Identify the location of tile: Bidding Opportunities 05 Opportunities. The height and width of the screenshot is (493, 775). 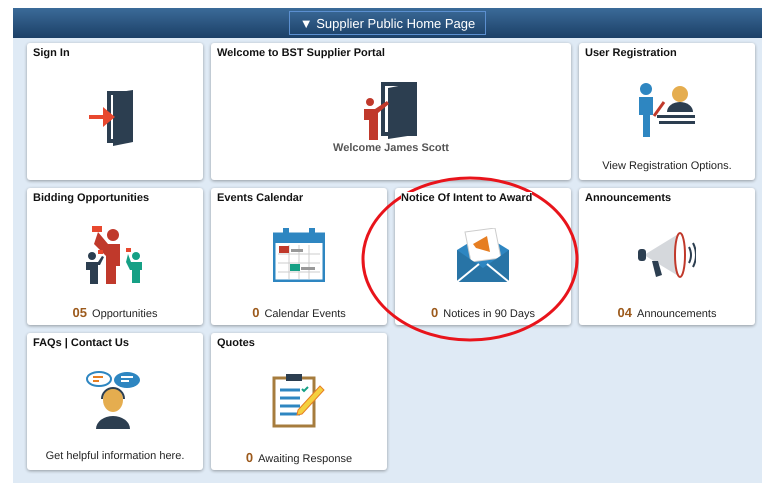
(115, 256).